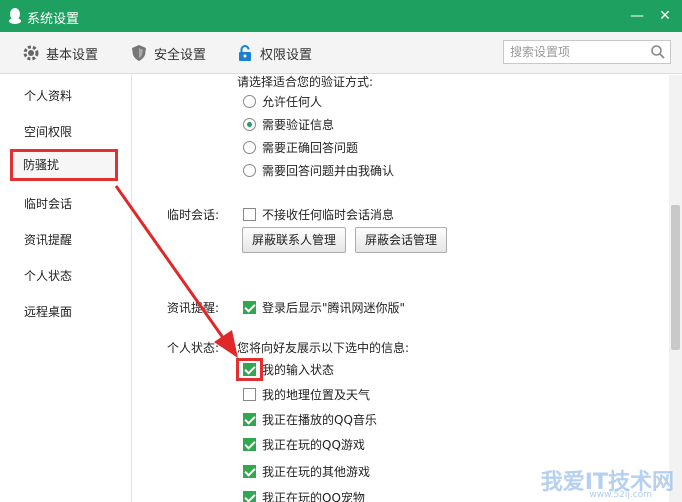  Describe the element at coordinates (64, 132) in the screenshot. I see `sidebar-item-space-permission: 空间权限` at that location.